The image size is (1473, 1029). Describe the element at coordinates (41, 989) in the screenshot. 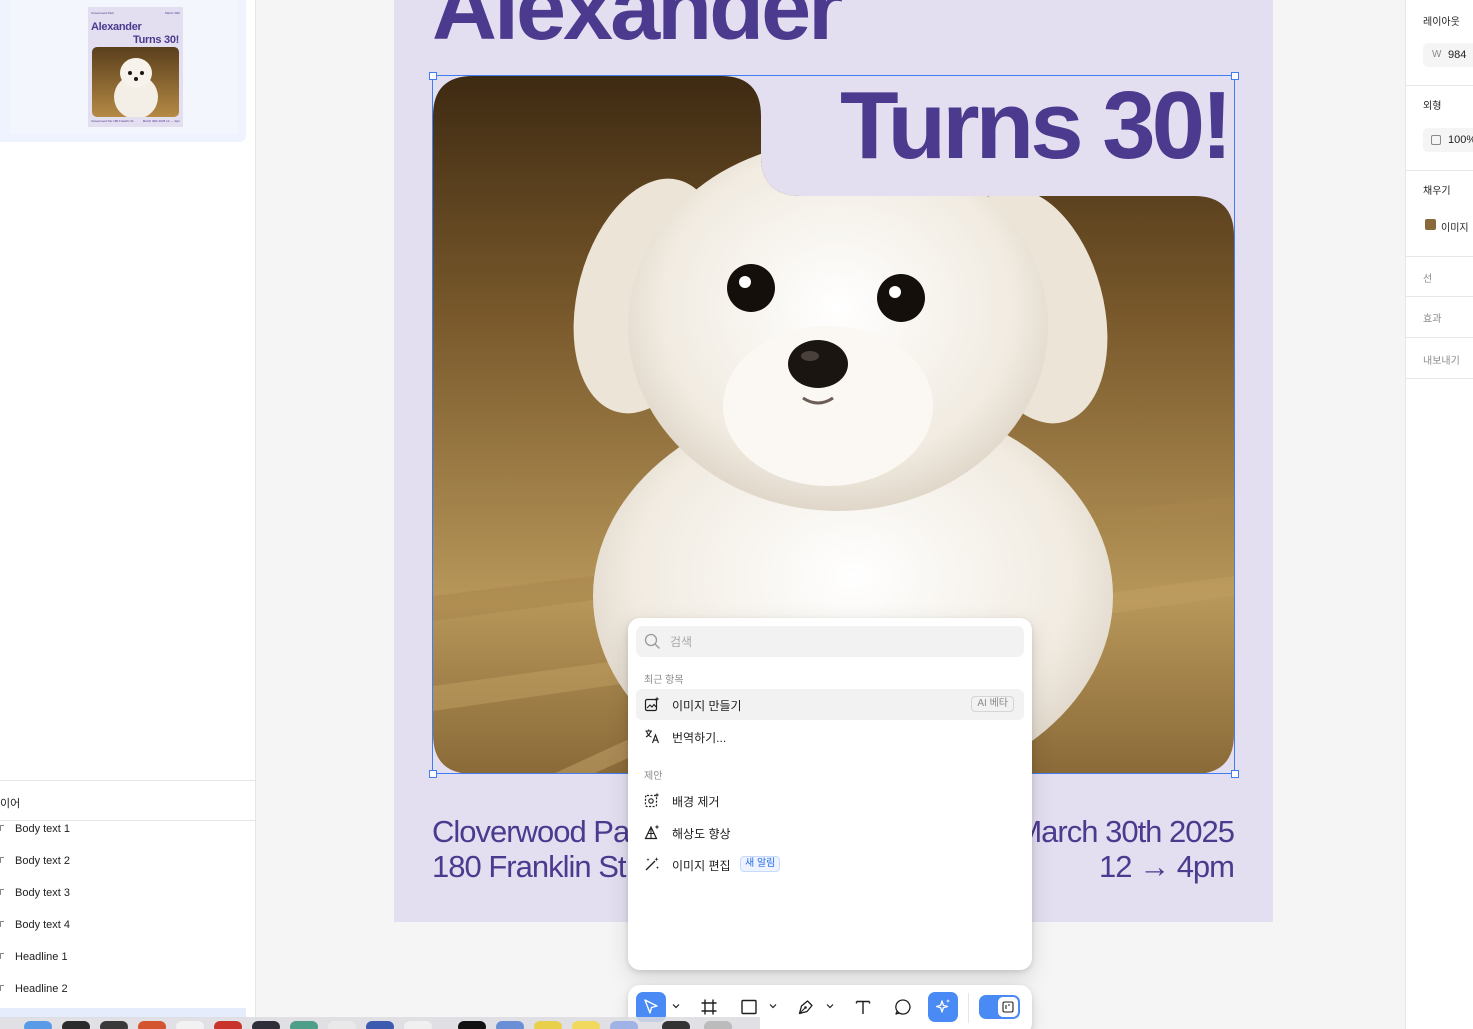

I see `layer-label: Headline 2` at that location.